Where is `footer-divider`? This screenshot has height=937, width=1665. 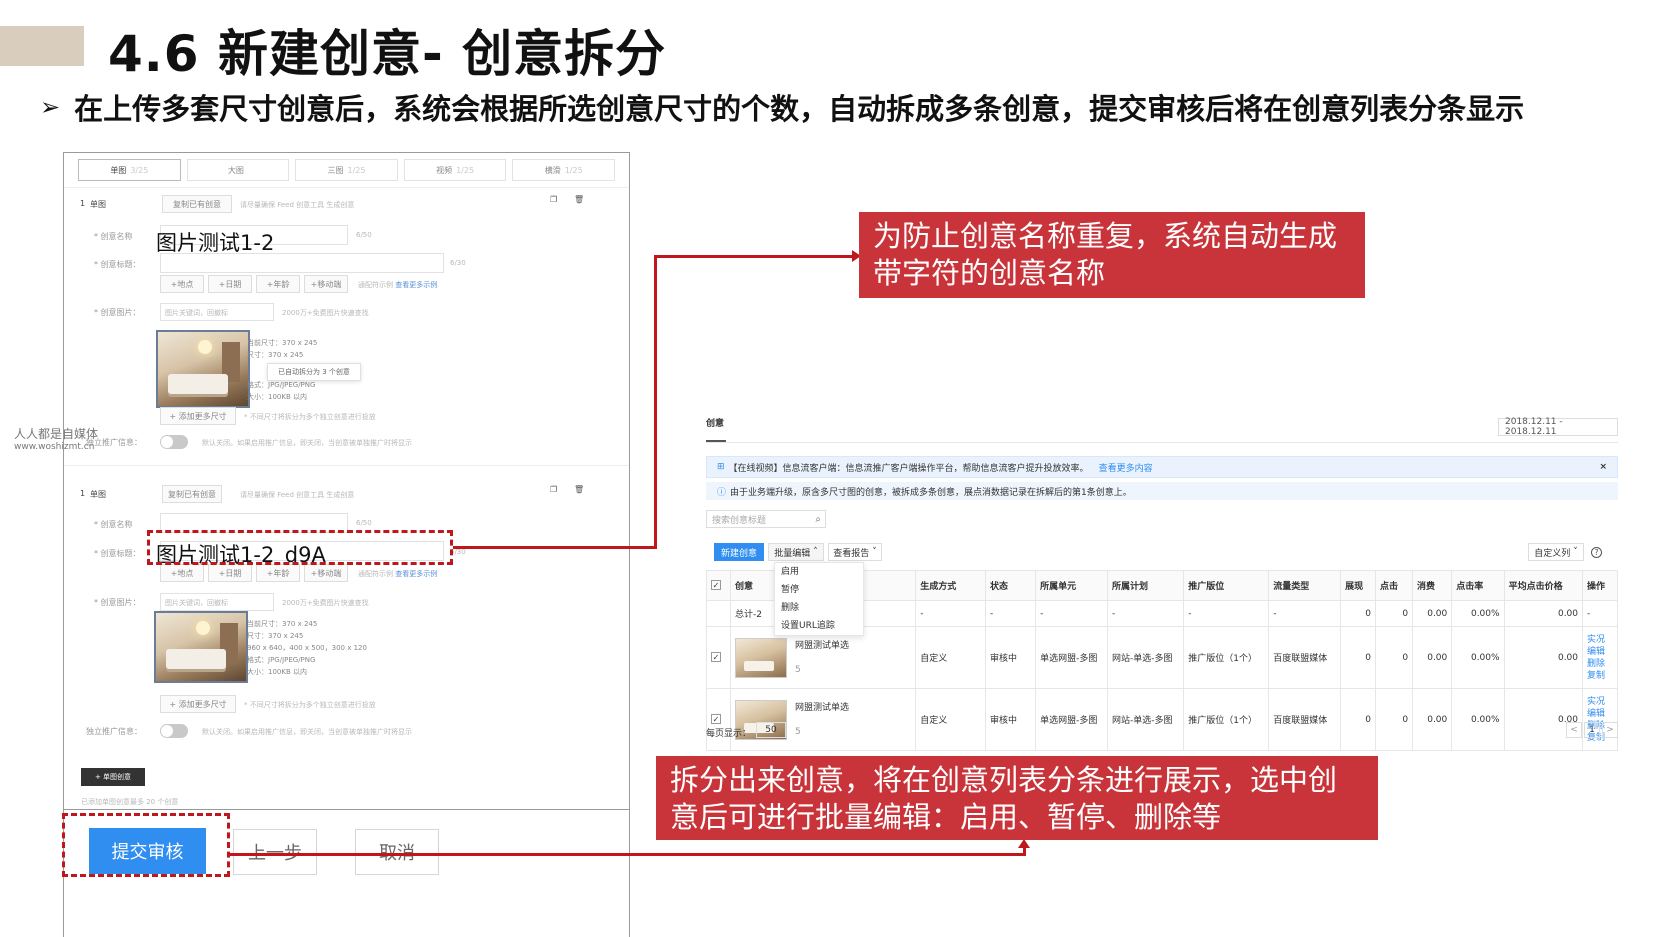
footer-divider is located at coordinates (346, 809).